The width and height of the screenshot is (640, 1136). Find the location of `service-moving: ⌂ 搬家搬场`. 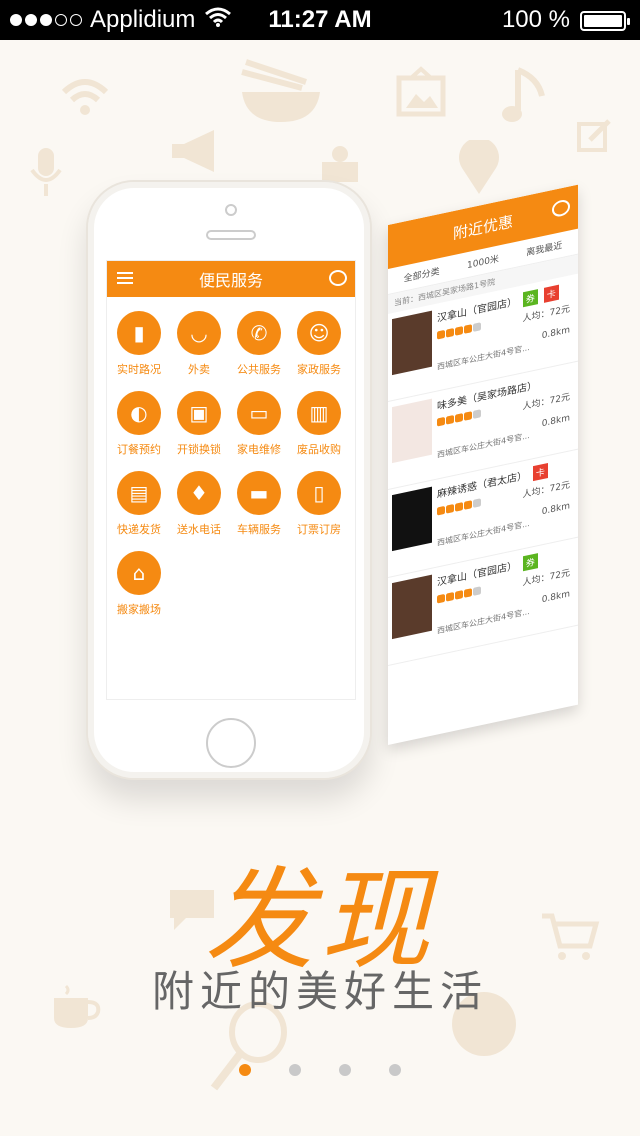

service-moving: ⌂ 搬家搬场 is located at coordinates (139, 584).